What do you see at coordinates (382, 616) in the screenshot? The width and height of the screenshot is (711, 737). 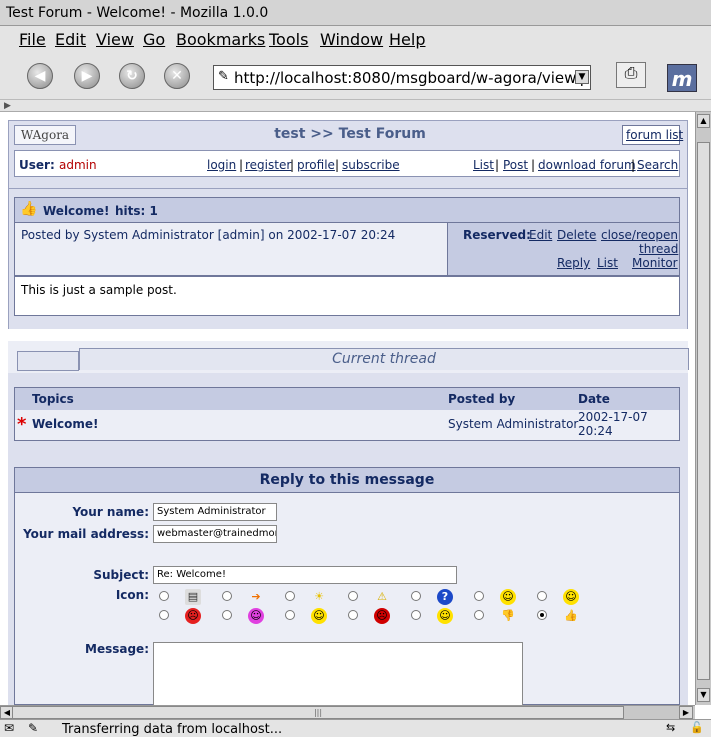 I see `mad-icon: ☹` at bounding box center [382, 616].